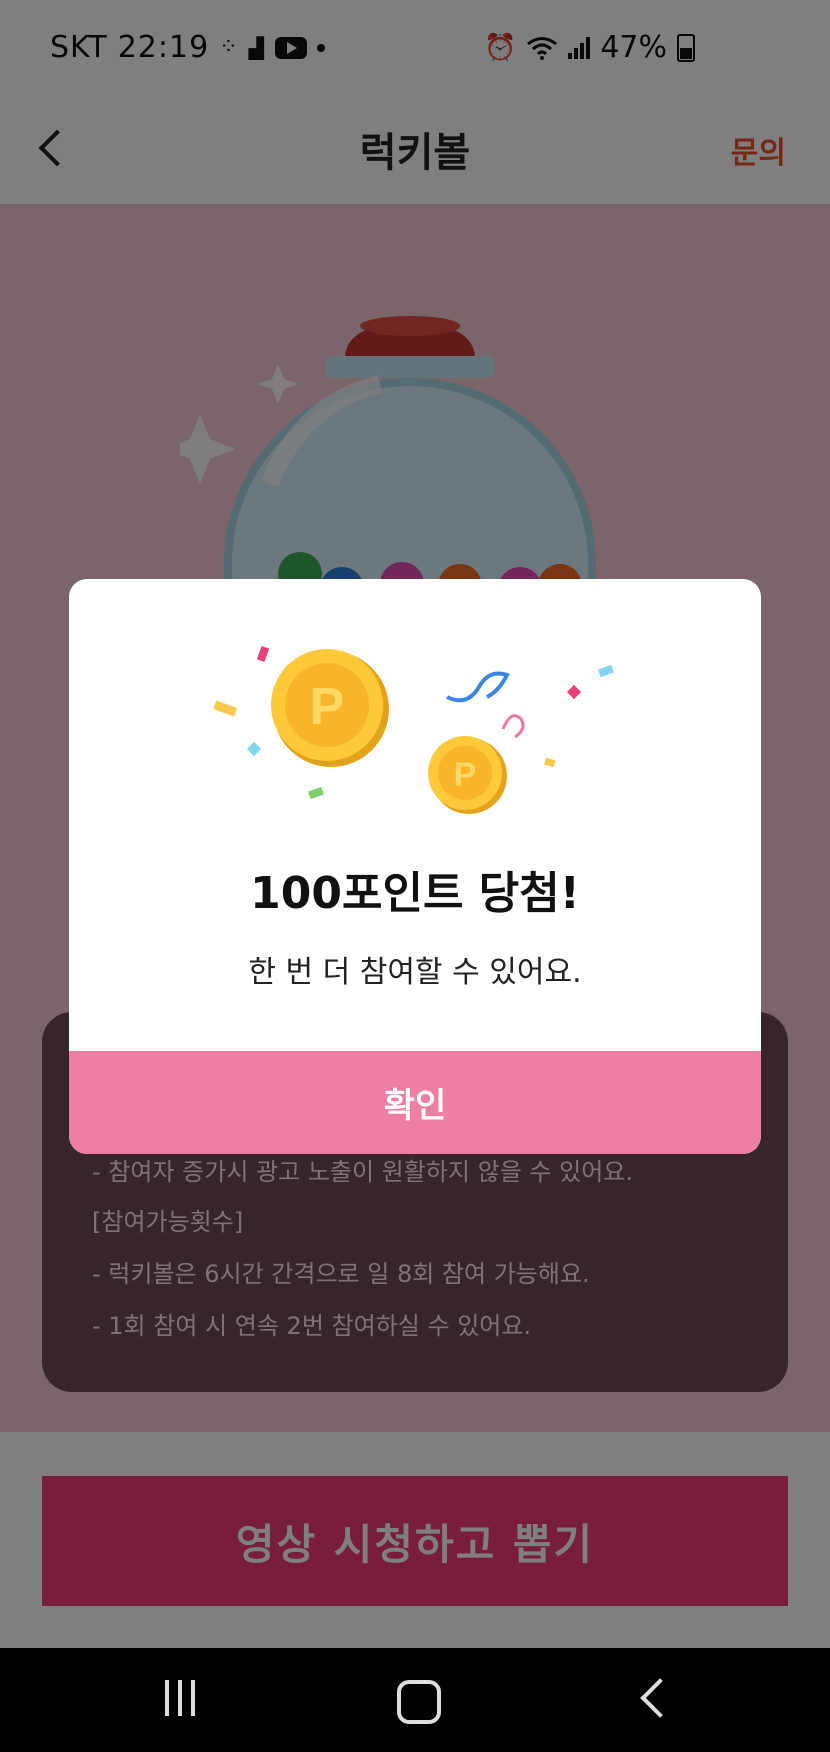  I want to click on confirm-button: 확인, so click(415, 1102).